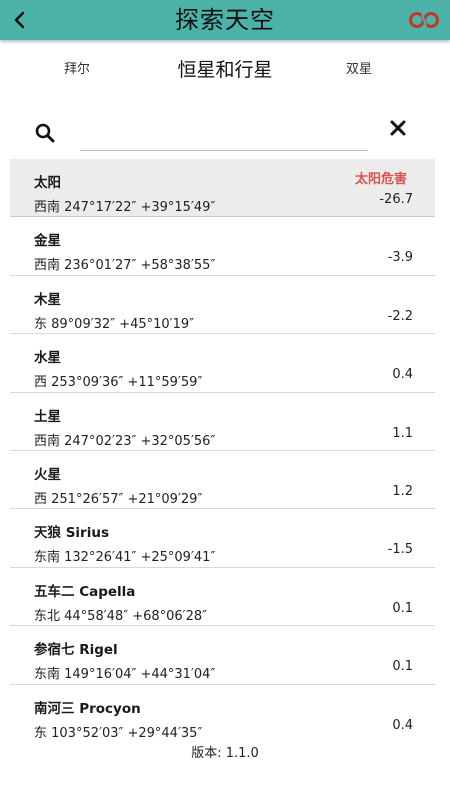  What do you see at coordinates (225, 753) in the screenshot?
I see `version-label: 版本: 1.1.0` at bounding box center [225, 753].